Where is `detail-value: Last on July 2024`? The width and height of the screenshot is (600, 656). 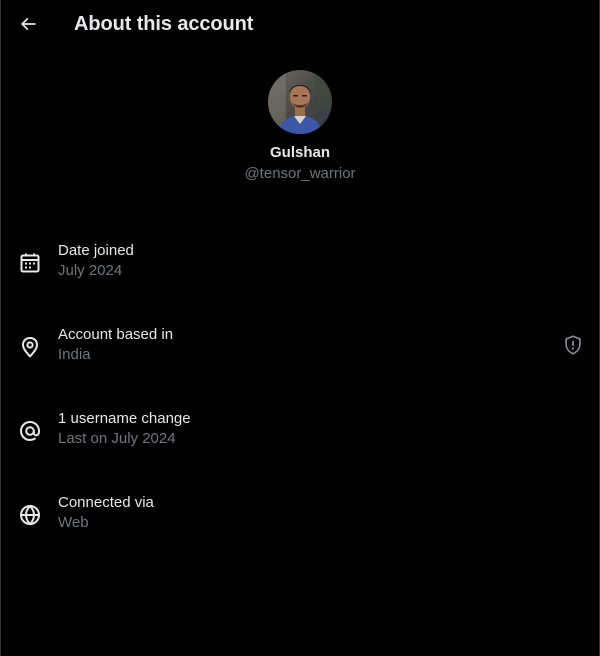 detail-value: Last on July 2024 is located at coordinates (117, 438).